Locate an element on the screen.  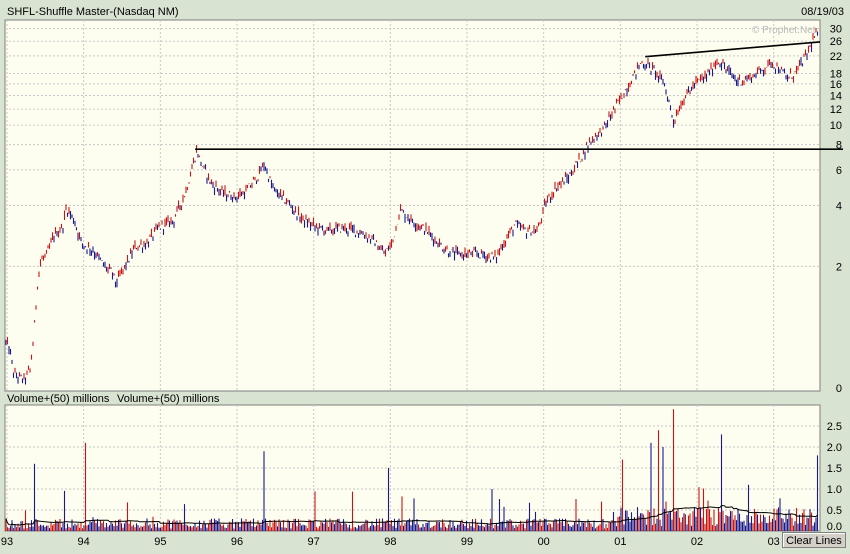
x-tick-label: 93 is located at coordinates (7, 542).